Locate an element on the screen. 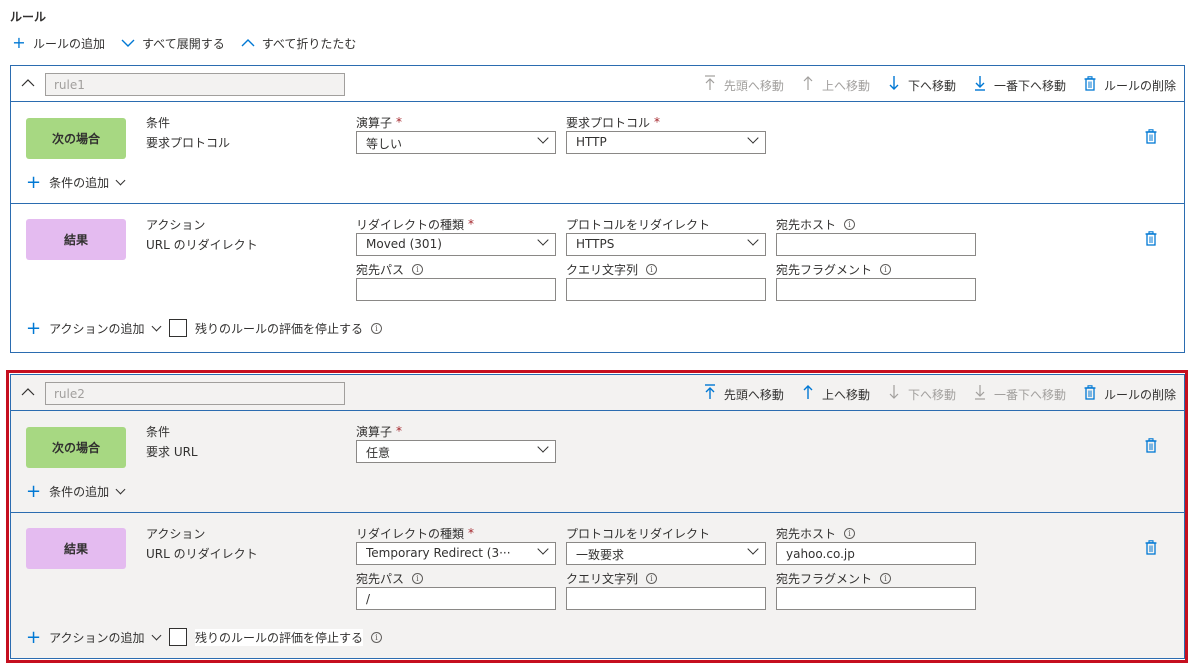  move-top-icon is located at coordinates (710, 85).